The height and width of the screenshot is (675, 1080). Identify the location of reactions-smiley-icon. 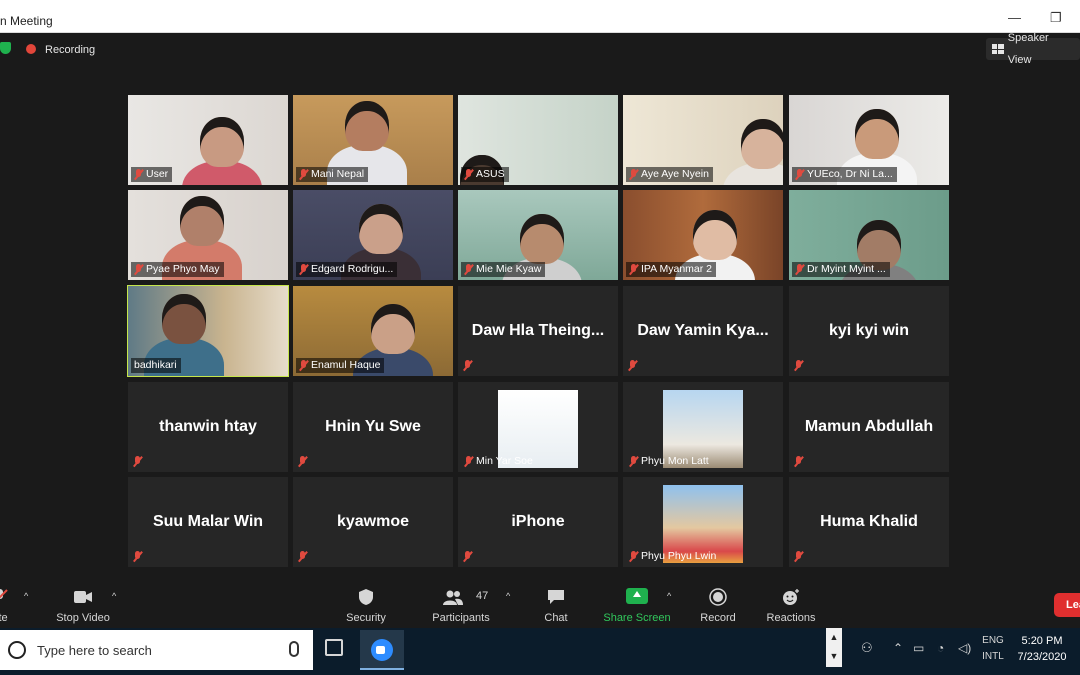
(791, 597).